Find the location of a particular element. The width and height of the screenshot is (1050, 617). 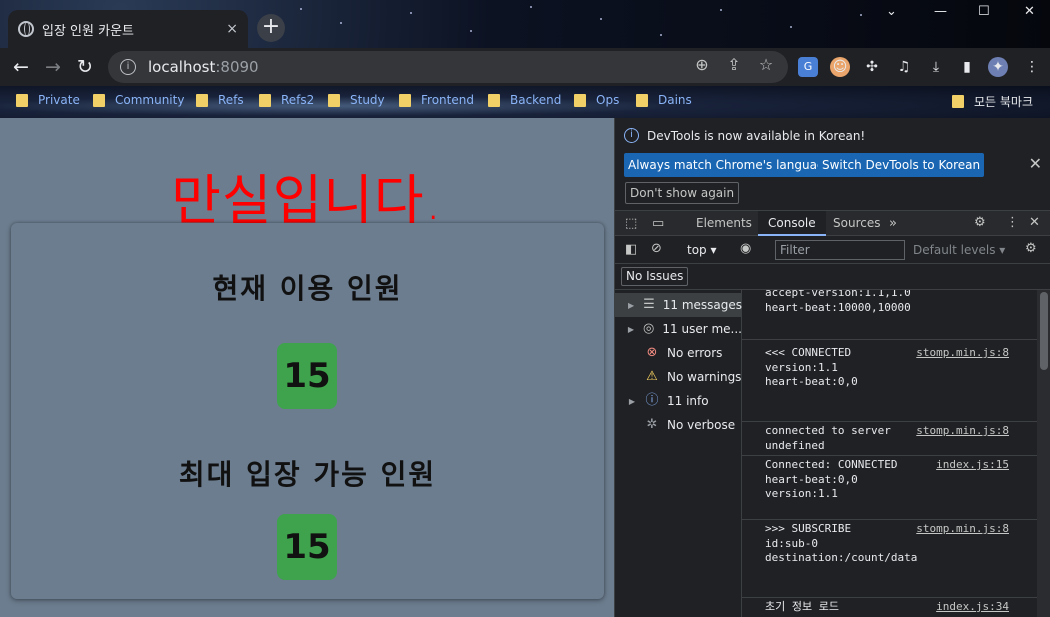

profile-avatar-icon: ✦ is located at coordinates (998, 67).